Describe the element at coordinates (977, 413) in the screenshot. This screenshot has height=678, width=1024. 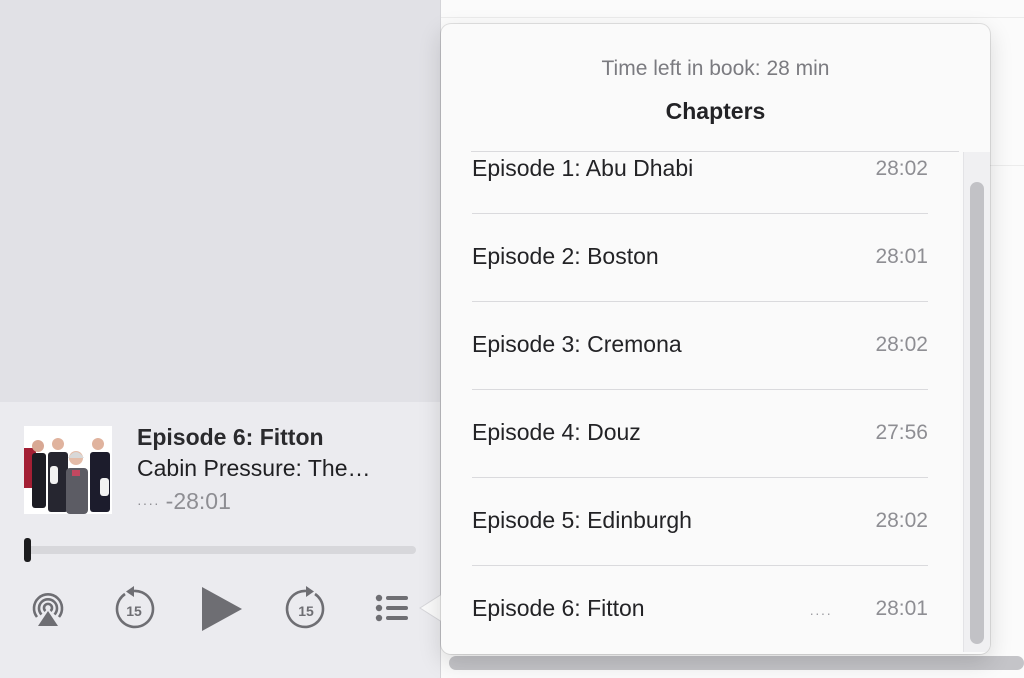
I see `scrollbar-thumb` at that location.